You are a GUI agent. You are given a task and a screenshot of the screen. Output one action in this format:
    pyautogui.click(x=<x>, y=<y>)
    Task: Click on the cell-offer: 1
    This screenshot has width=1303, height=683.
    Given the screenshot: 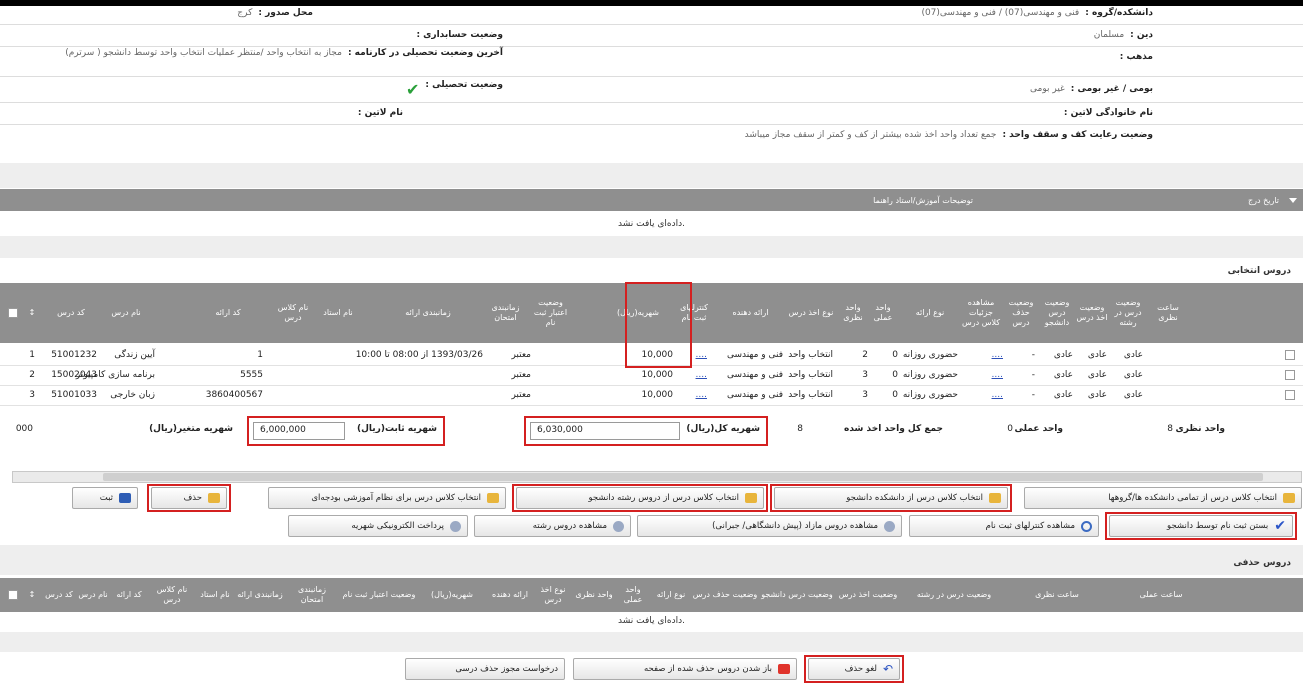 What is the action you would take?
    pyautogui.click(x=260, y=355)
    